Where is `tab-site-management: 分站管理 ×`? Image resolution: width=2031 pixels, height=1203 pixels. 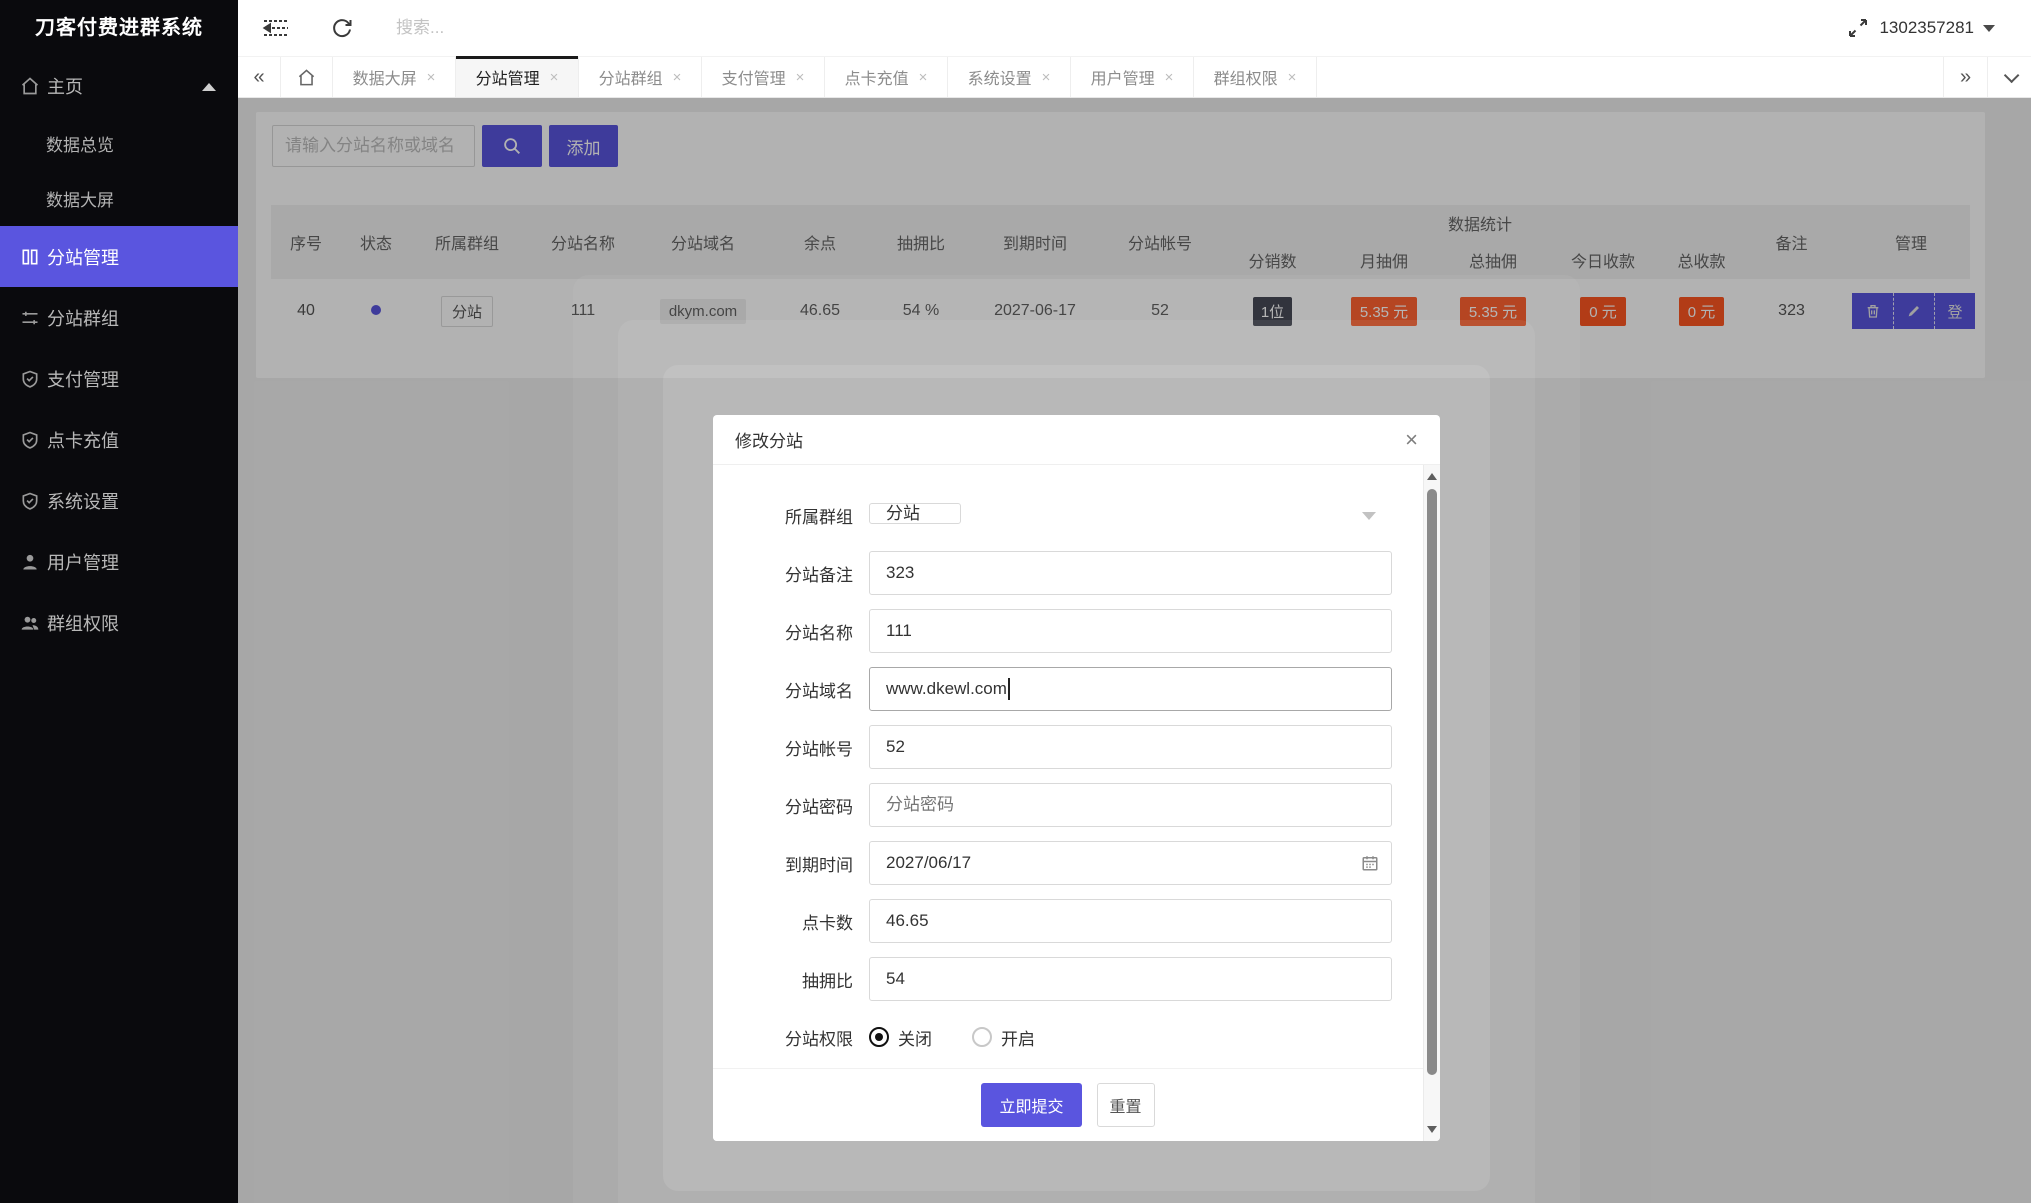
tab-site-management: 分站管理 × is located at coordinates (517, 76).